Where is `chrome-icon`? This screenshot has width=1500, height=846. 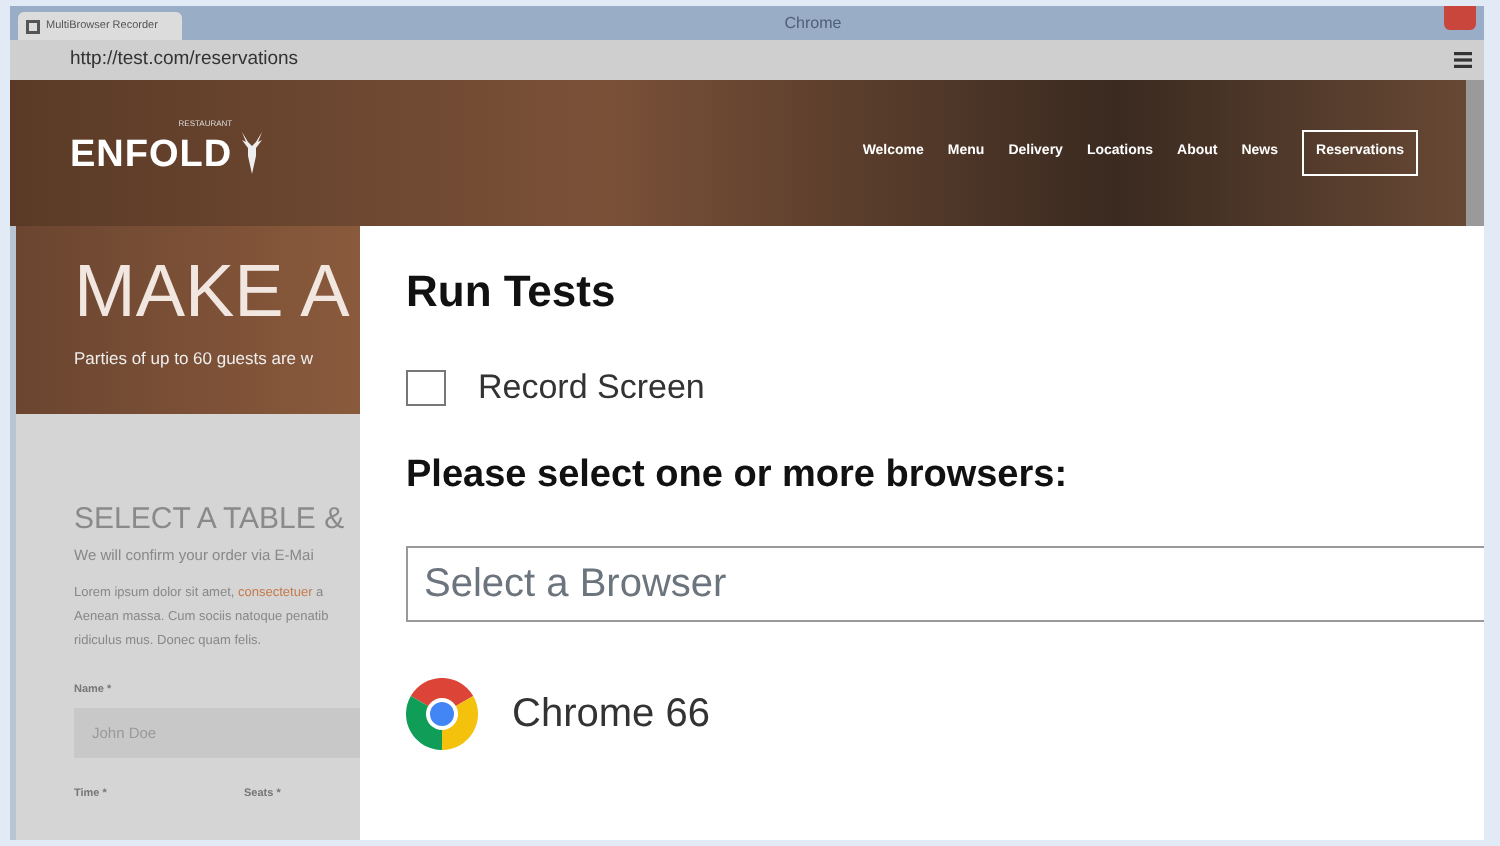 chrome-icon is located at coordinates (442, 714).